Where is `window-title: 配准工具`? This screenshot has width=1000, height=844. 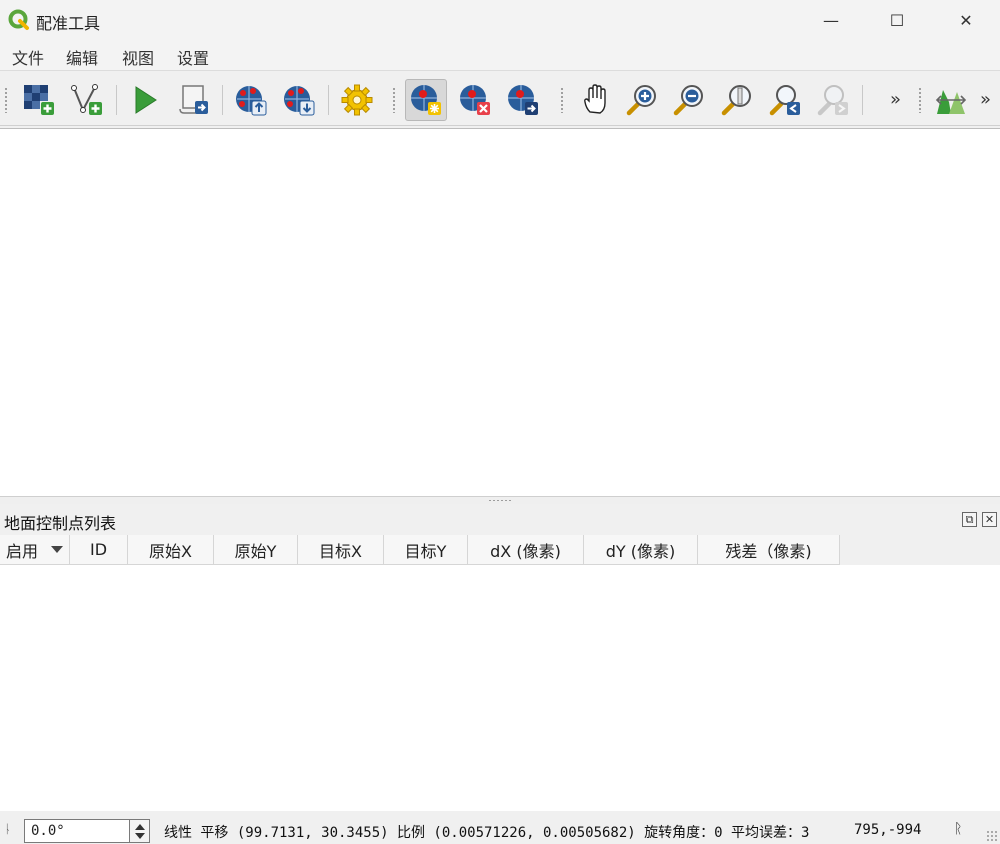 window-title: 配准工具 is located at coordinates (68, 23).